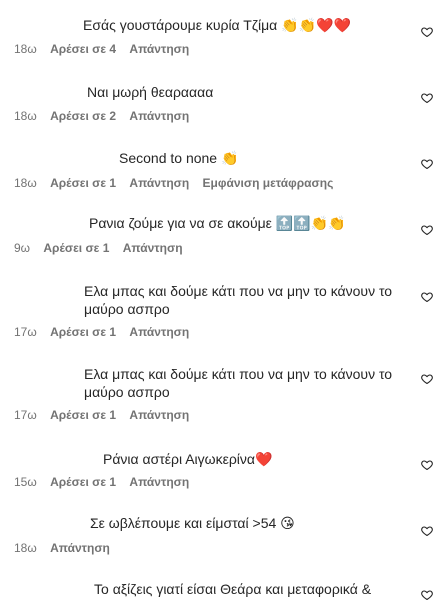  Describe the element at coordinates (188, 459) in the screenshot. I see `comment-text: Ράνια αστέρι Αιγωκερίνα❤️` at that location.